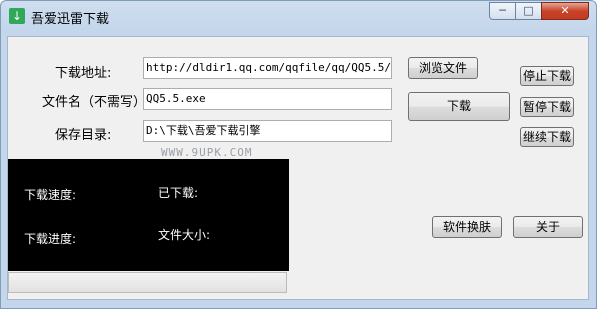 The width and height of the screenshot is (597, 309). Describe the element at coordinates (502, 11) in the screenshot. I see `minimize-button: ─` at that location.